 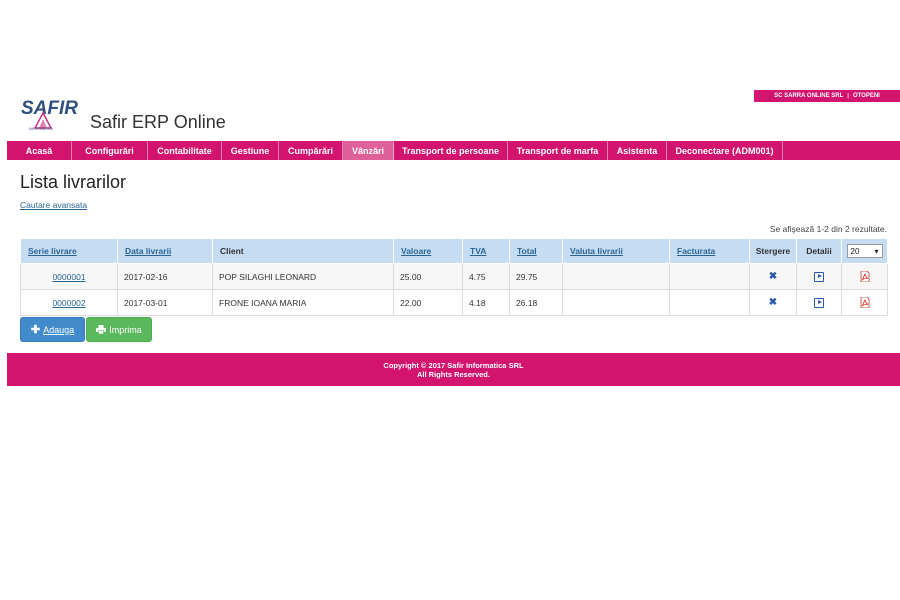 What do you see at coordinates (165, 251) in the screenshot?
I see `col-header-data: Data livrarii` at bounding box center [165, 251].